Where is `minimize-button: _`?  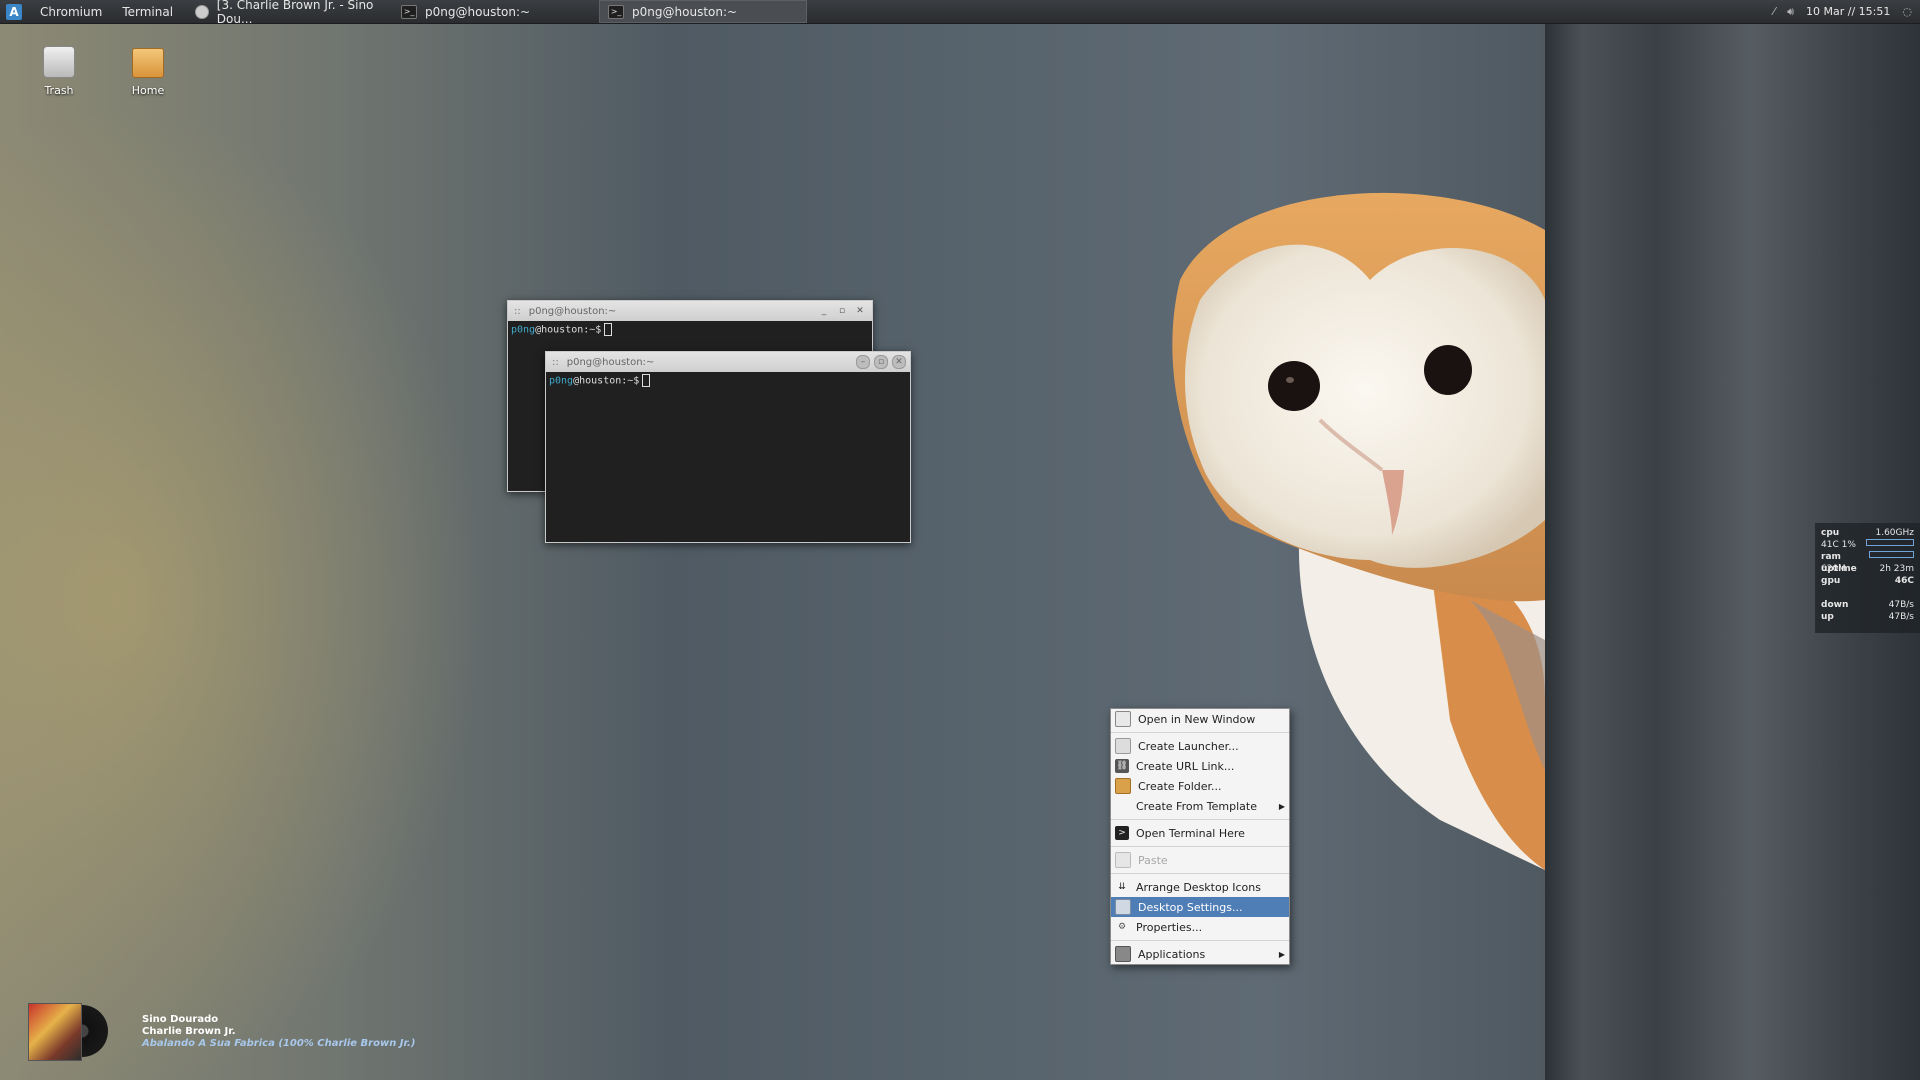
minimize-button: _ is located at coordinates (824, 311).